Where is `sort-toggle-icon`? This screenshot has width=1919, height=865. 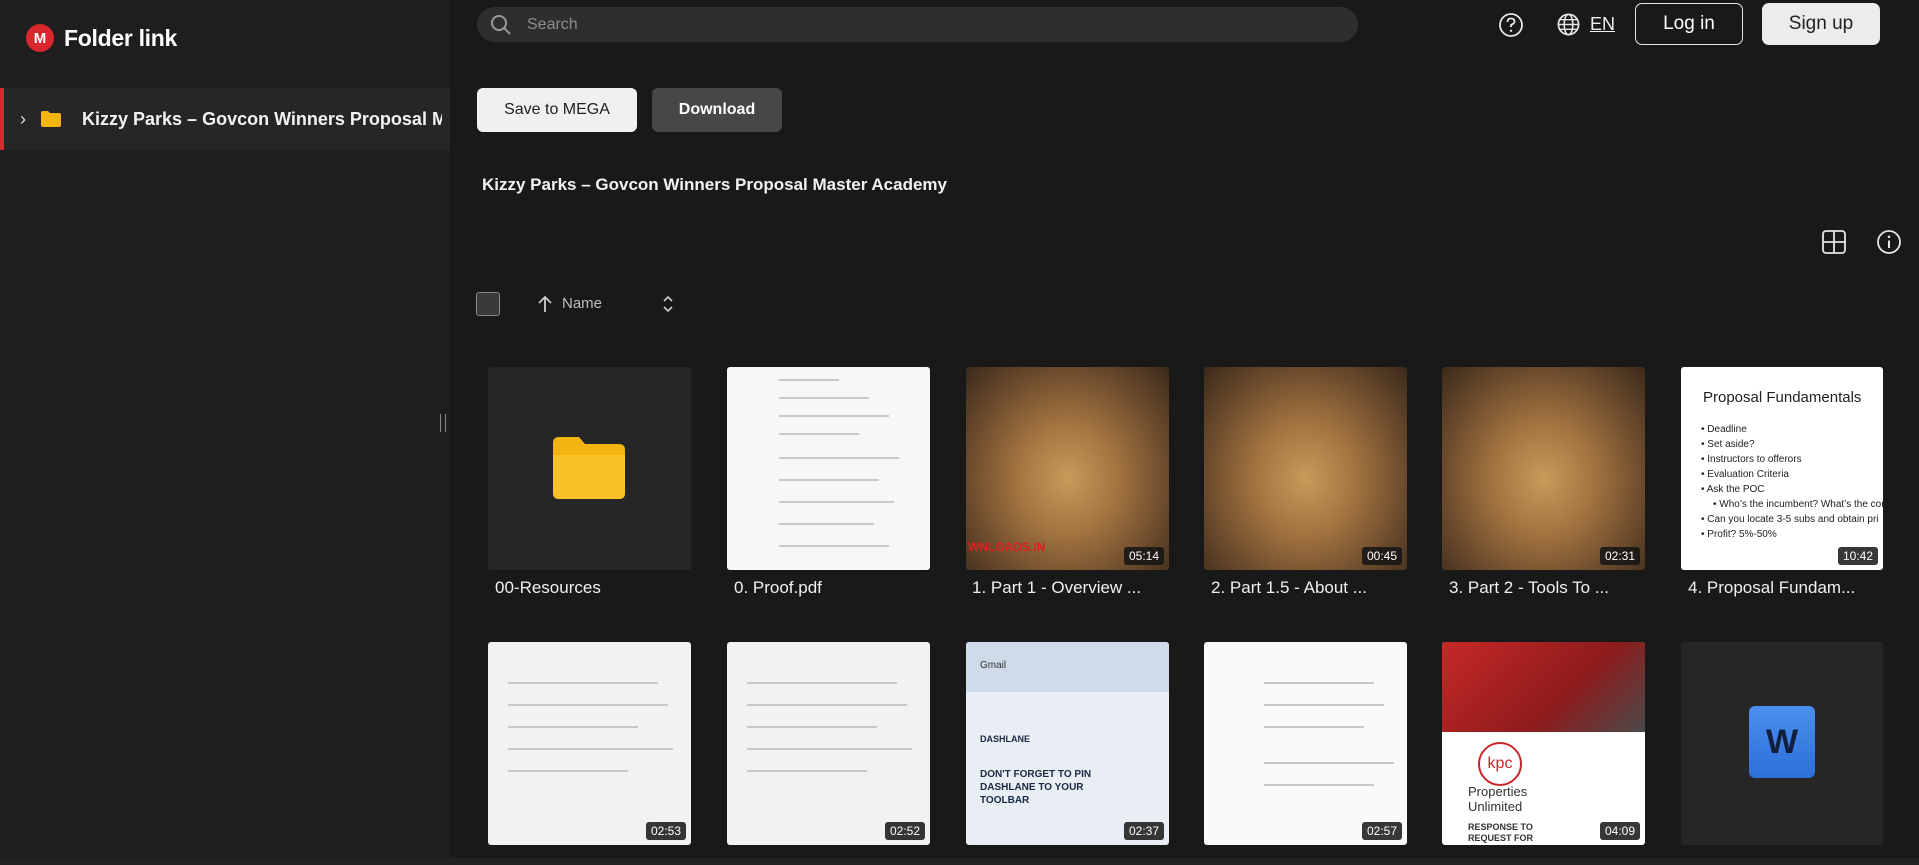 sort-toggle-icon is located at coordinates (668, 304).